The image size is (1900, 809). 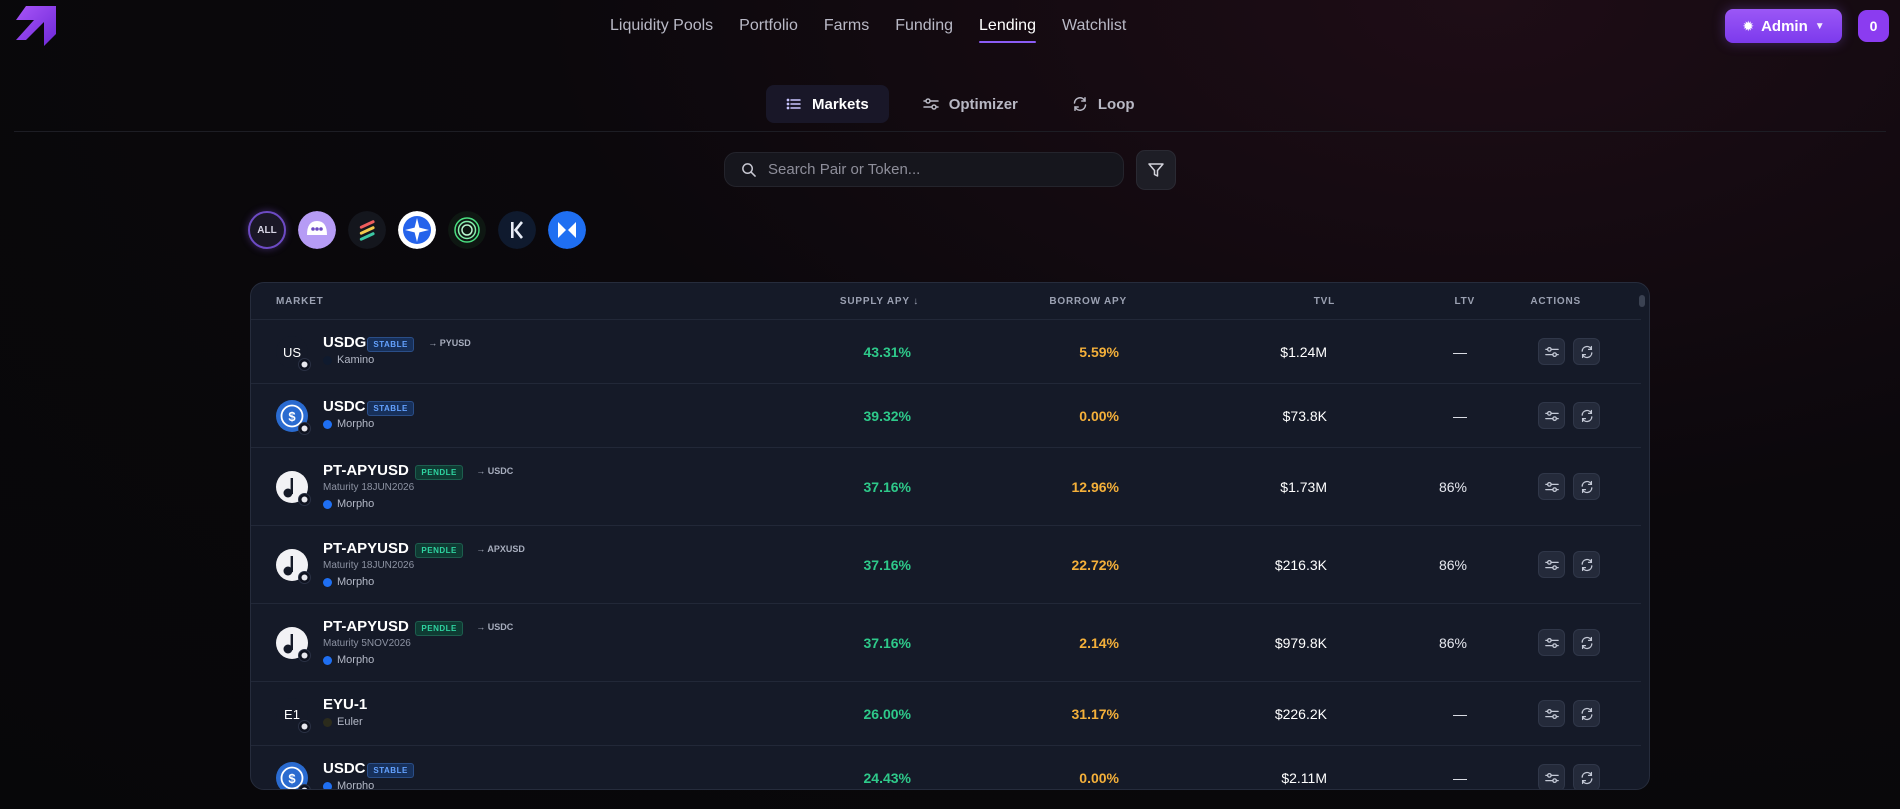 What do you see at coordinates (449, 343) in the screenshot?
I see `loan-asset-label: → PYUSD` at bounding box center [449, 343].